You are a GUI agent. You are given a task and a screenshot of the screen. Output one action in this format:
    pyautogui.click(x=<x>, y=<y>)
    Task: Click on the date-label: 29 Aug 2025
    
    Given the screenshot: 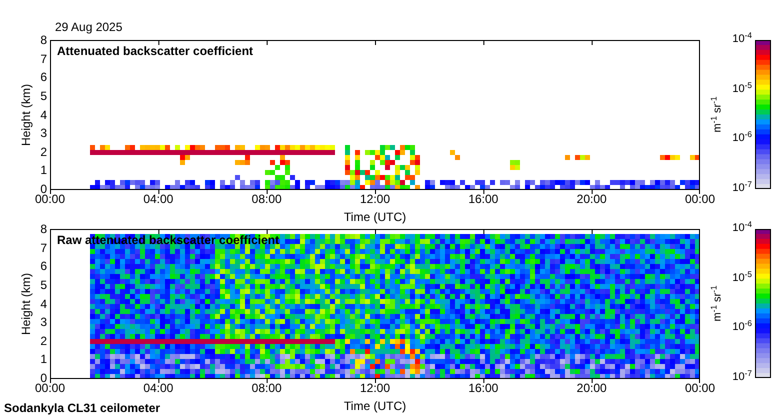 What is the action you would take?
    pyautogui.click(x=88, y=27)
    